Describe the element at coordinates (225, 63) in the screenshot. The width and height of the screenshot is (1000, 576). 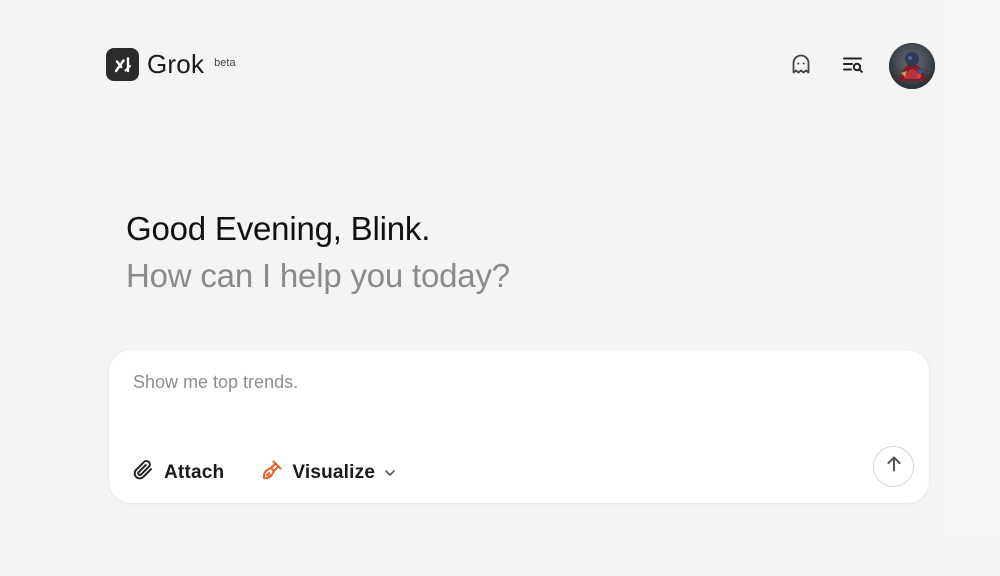
I see `beta-badge: beta` at that location.